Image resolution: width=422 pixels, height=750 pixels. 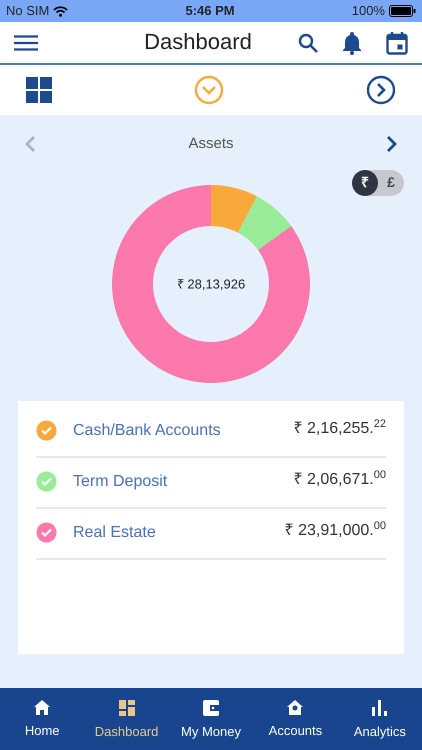 I want to click on asset-name: Real Estate, so click(x=114, y=532).